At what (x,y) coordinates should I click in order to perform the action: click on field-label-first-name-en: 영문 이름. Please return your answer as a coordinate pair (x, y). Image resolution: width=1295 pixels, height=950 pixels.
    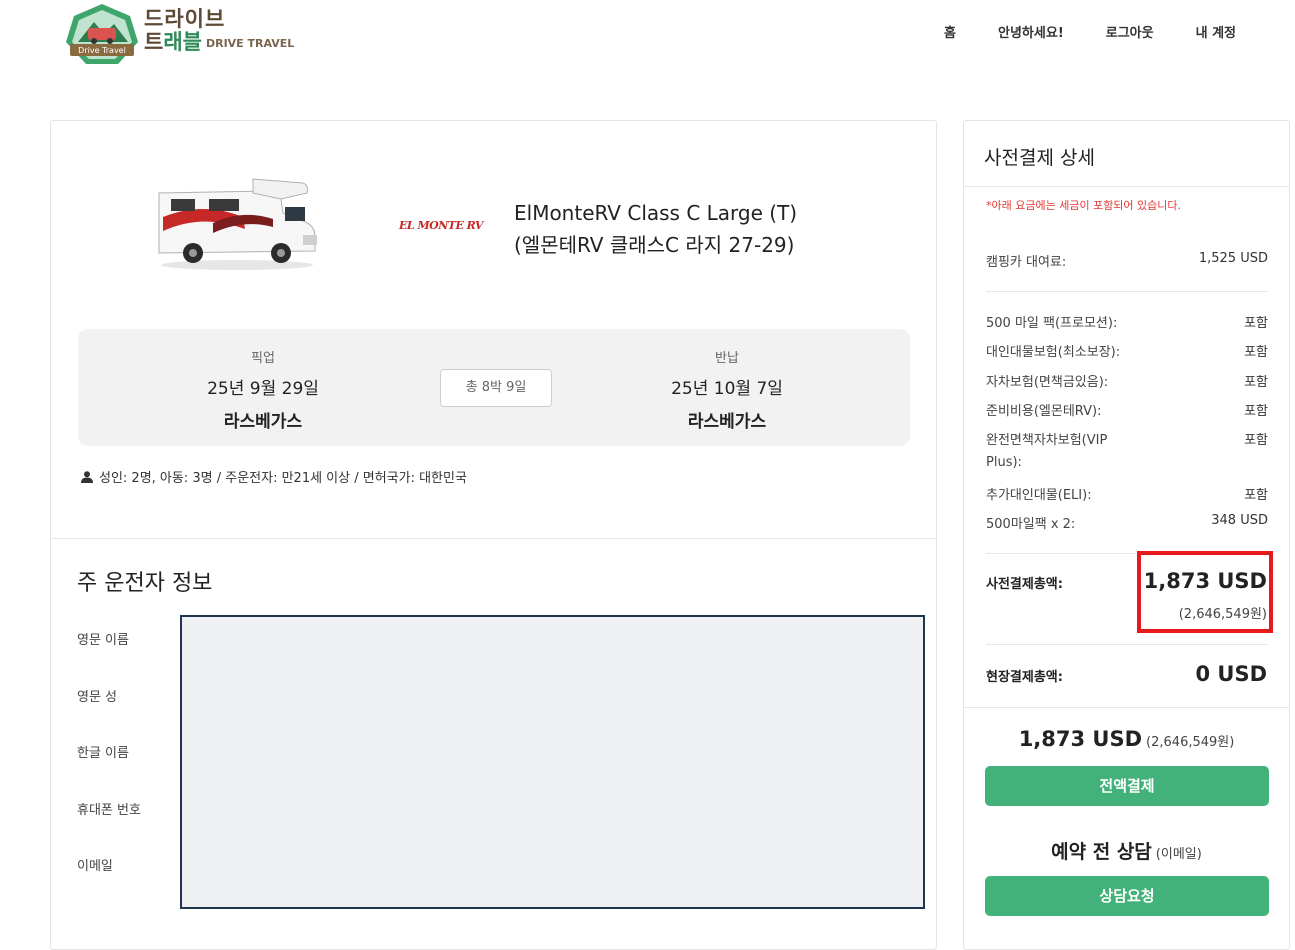
    Looking at the image, I should click on (103, 640).